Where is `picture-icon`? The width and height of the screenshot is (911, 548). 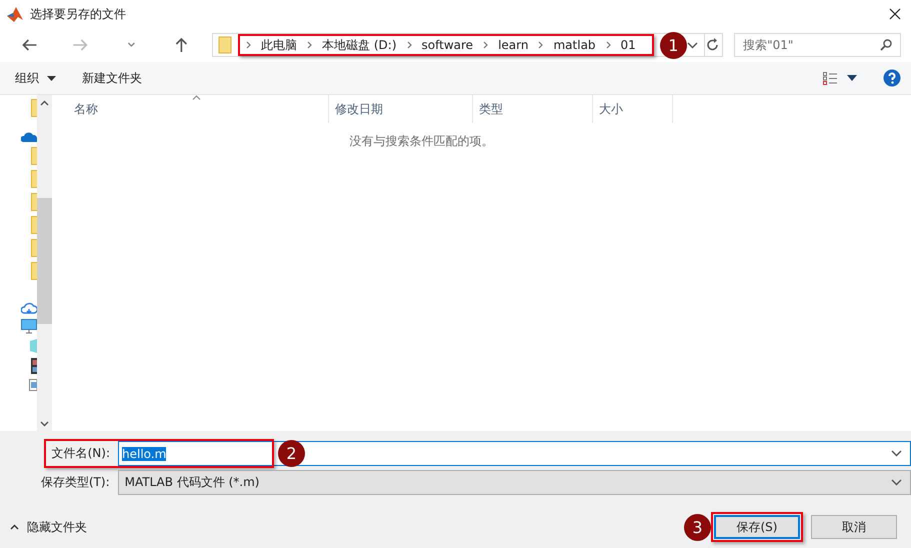 picture-icon is located at coordinates (33, 385).